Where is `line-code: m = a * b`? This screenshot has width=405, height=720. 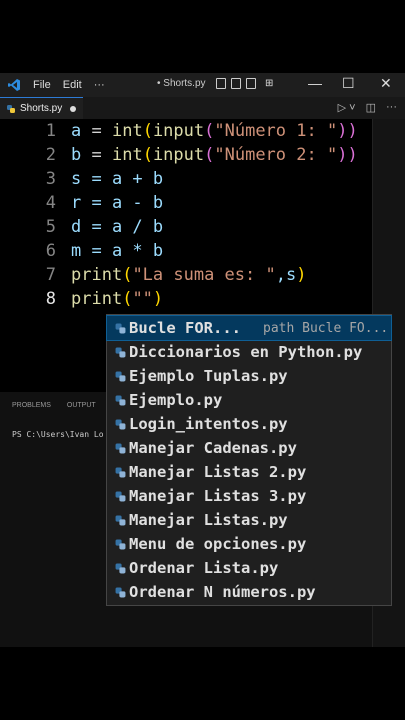
line-code: m = a * b is located at coordinates (117, 251).